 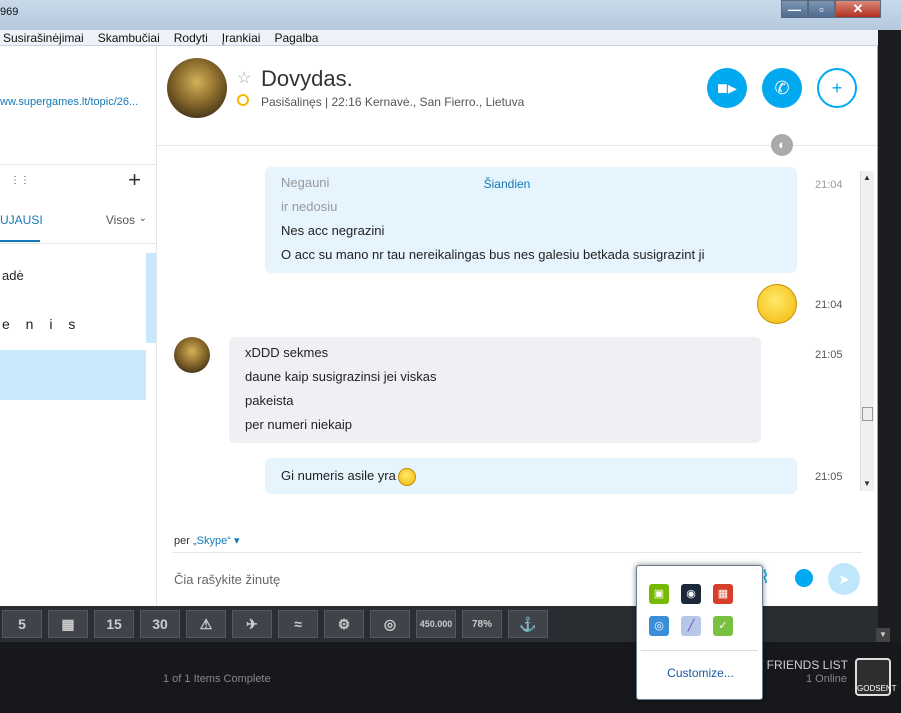 I want to click on via-prefix: per, so click(x=182, y=541).